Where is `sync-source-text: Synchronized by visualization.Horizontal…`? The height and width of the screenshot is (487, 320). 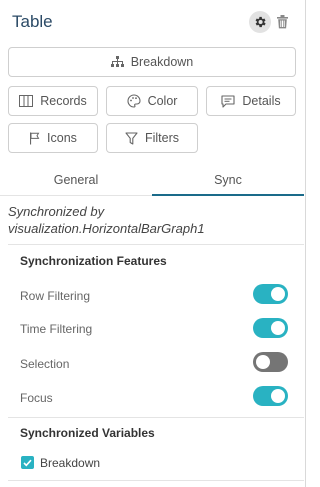 sync-source-text: Synchronized by visualization.Horizontal… is located at coordinates (106, 220).